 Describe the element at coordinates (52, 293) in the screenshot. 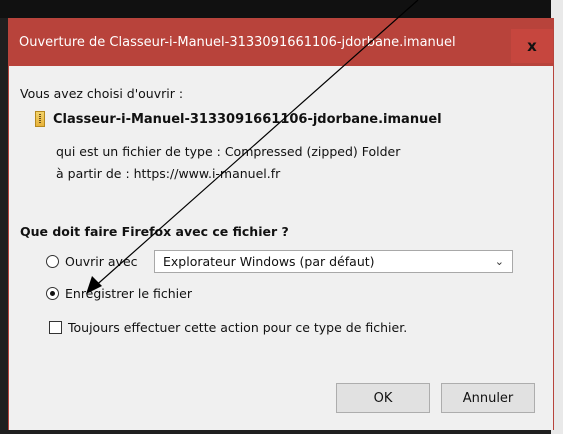

I see `save-file-radio` at that location.